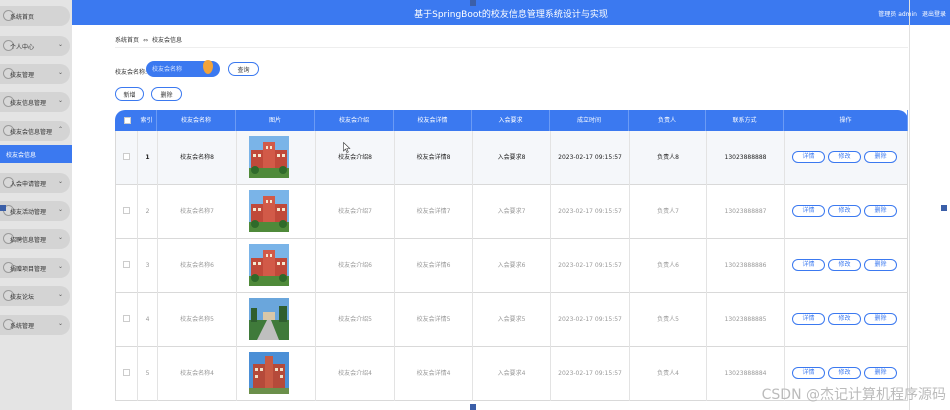 The image size is (950, 410). I want to click on row-checkbox-cell, so click(127, 266).